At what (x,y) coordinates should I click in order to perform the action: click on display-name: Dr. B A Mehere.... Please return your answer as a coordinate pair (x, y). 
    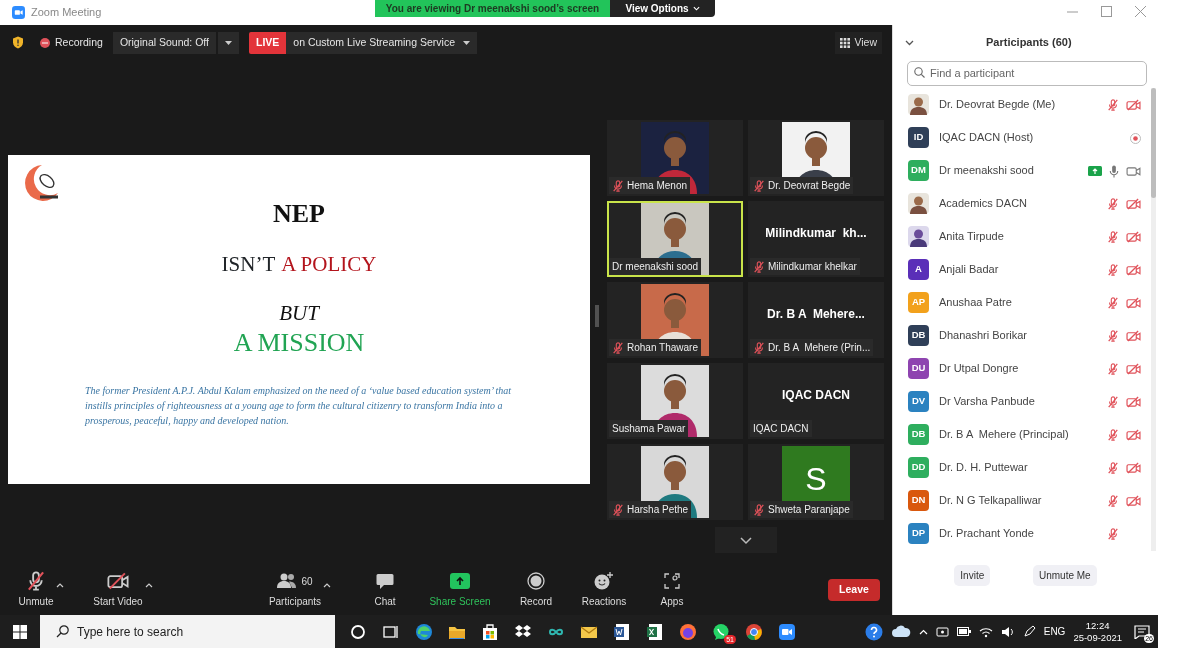
    Looking at the image, I should click on (816, 314).